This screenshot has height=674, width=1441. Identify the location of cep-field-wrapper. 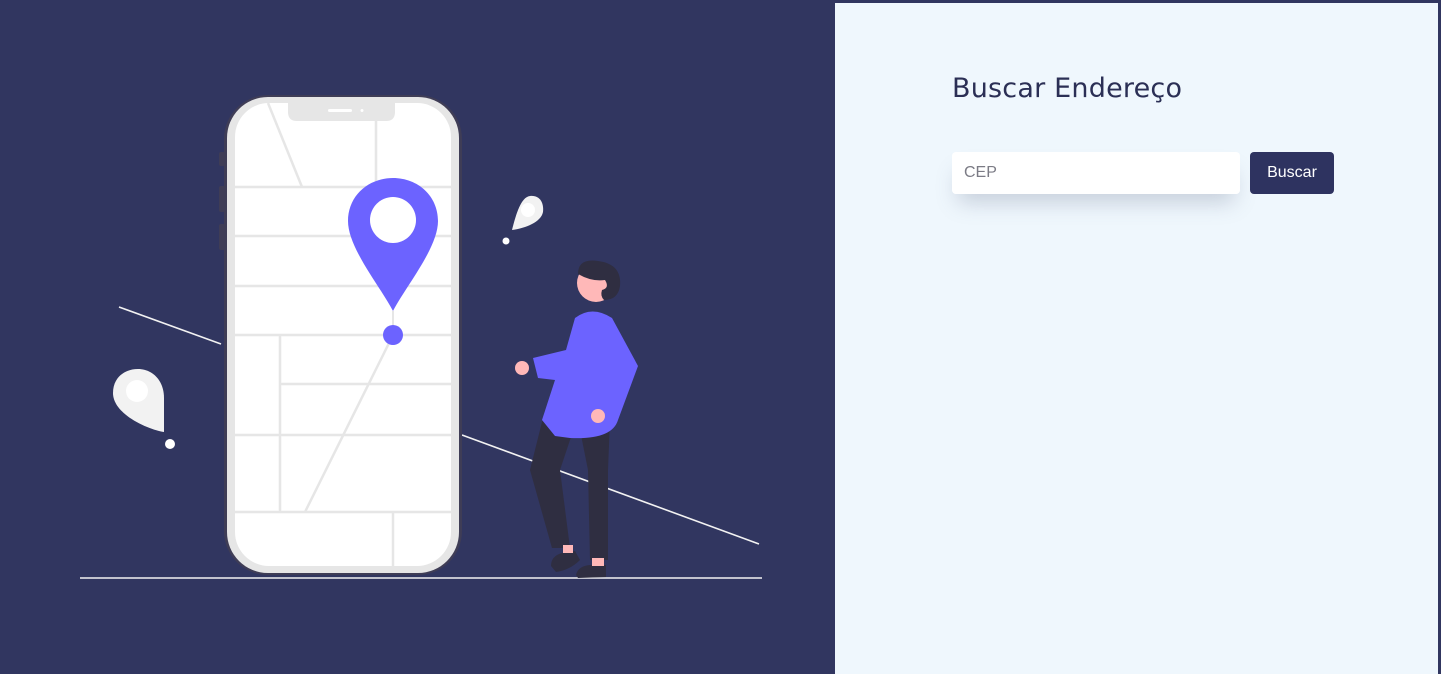
(1096, 173).